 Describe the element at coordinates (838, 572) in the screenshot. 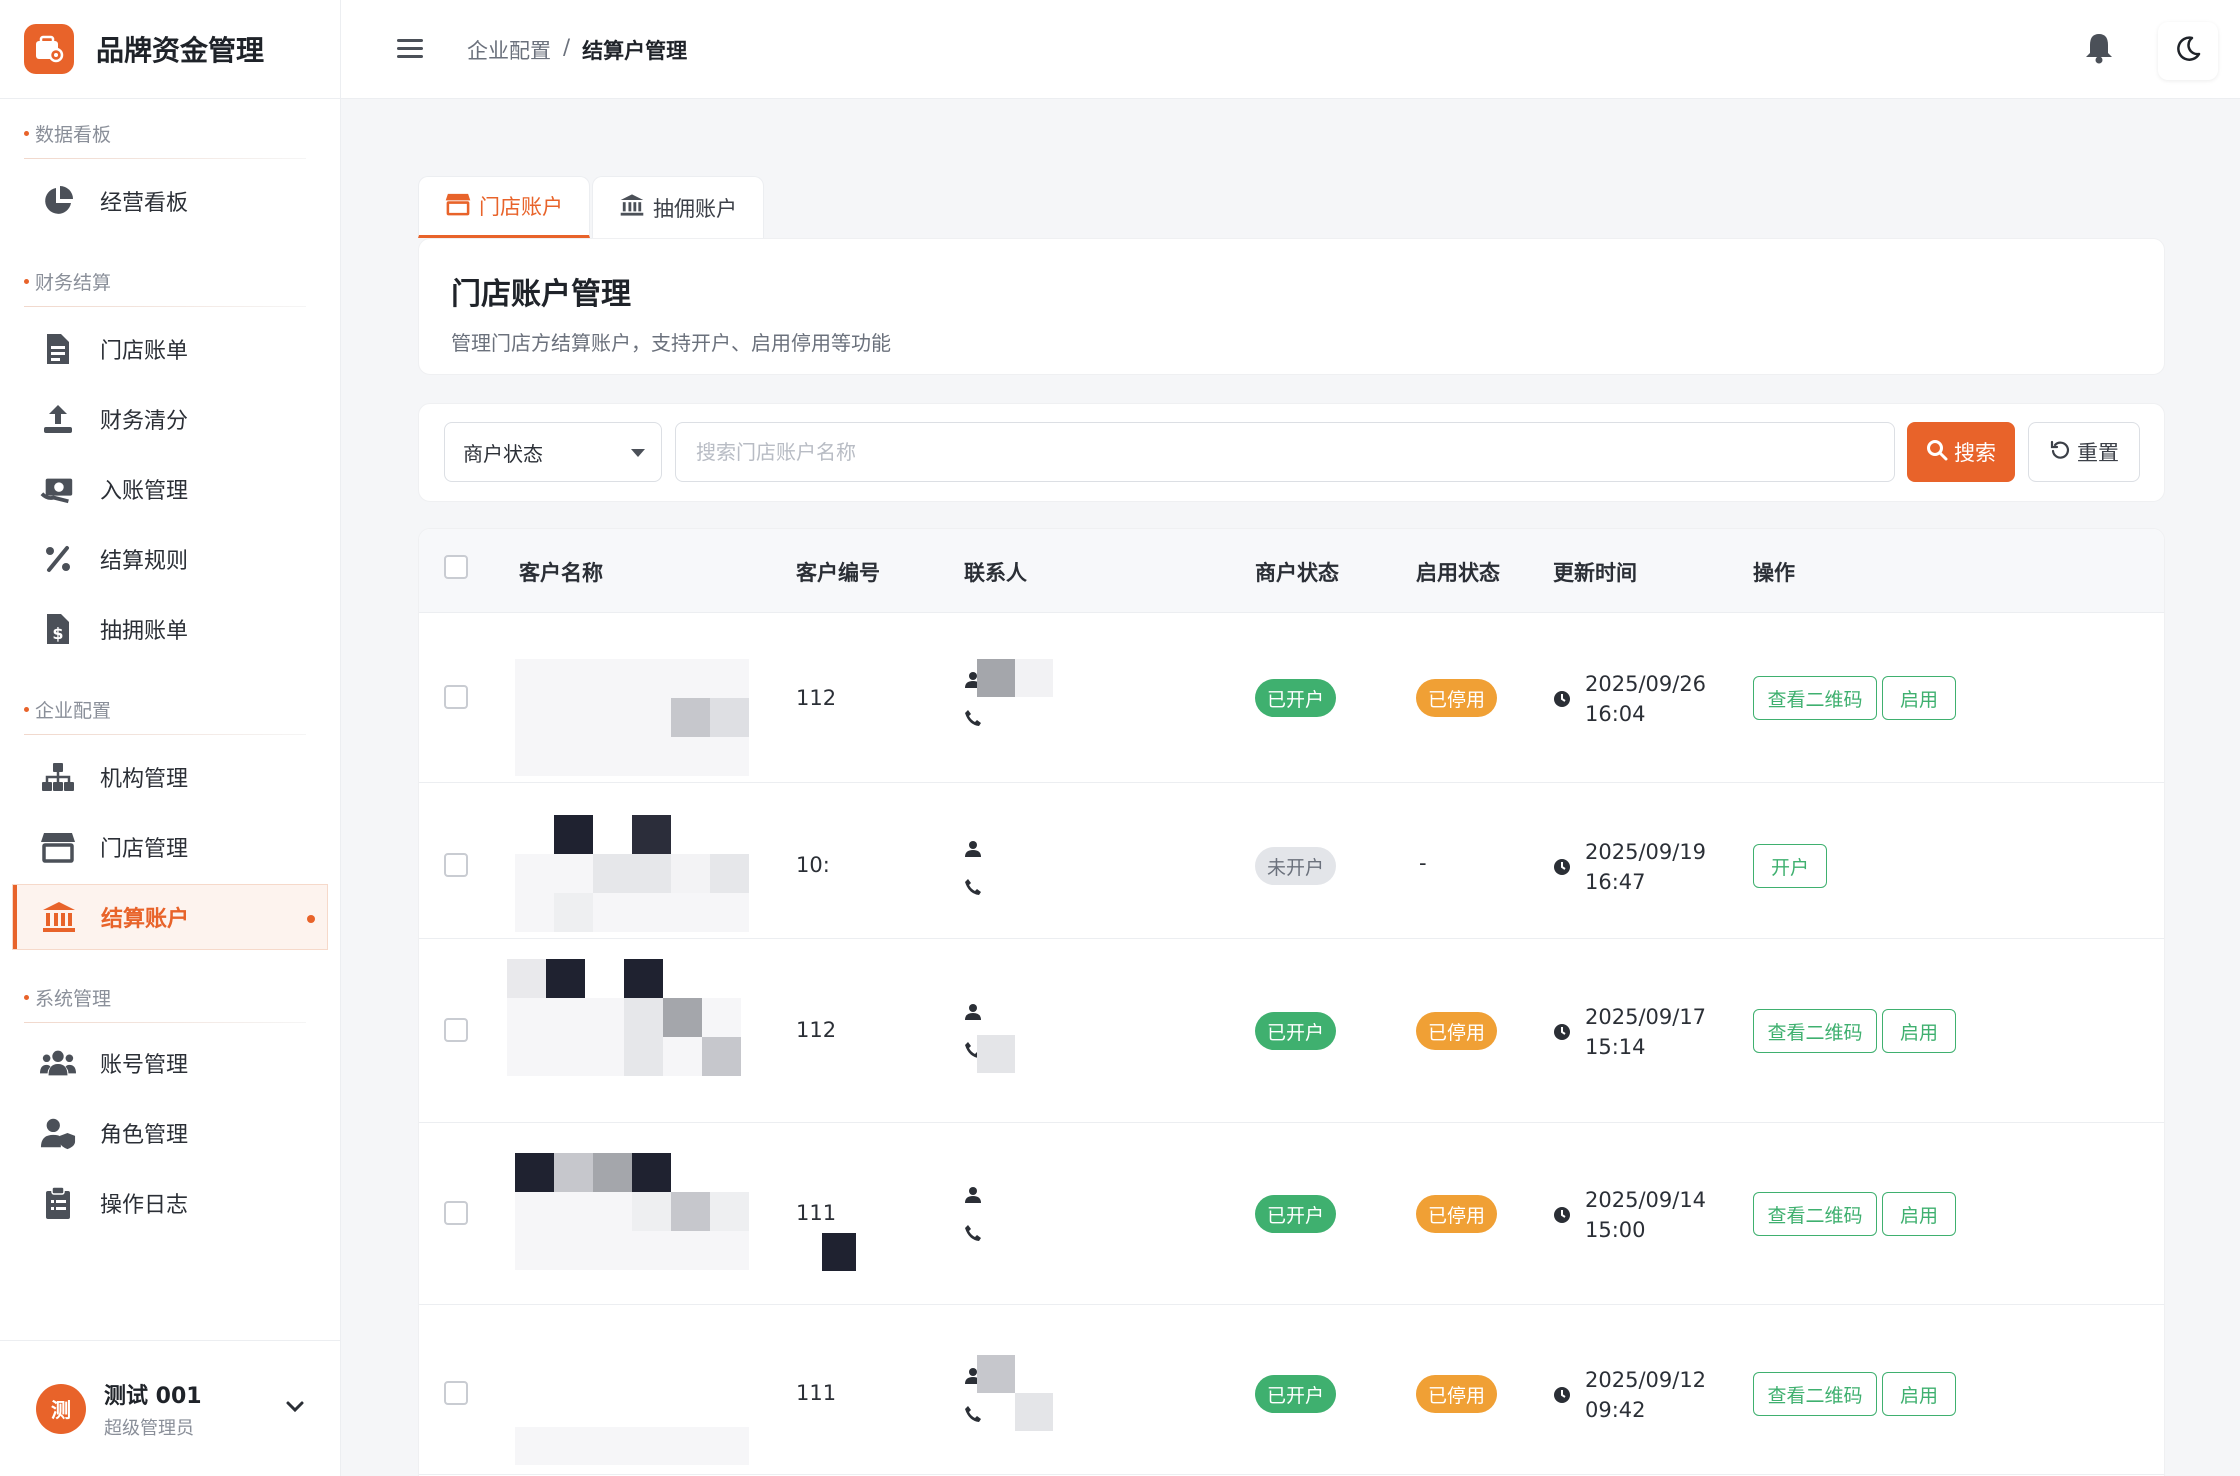

I see `col-customer-no: 客户编号` at that location.